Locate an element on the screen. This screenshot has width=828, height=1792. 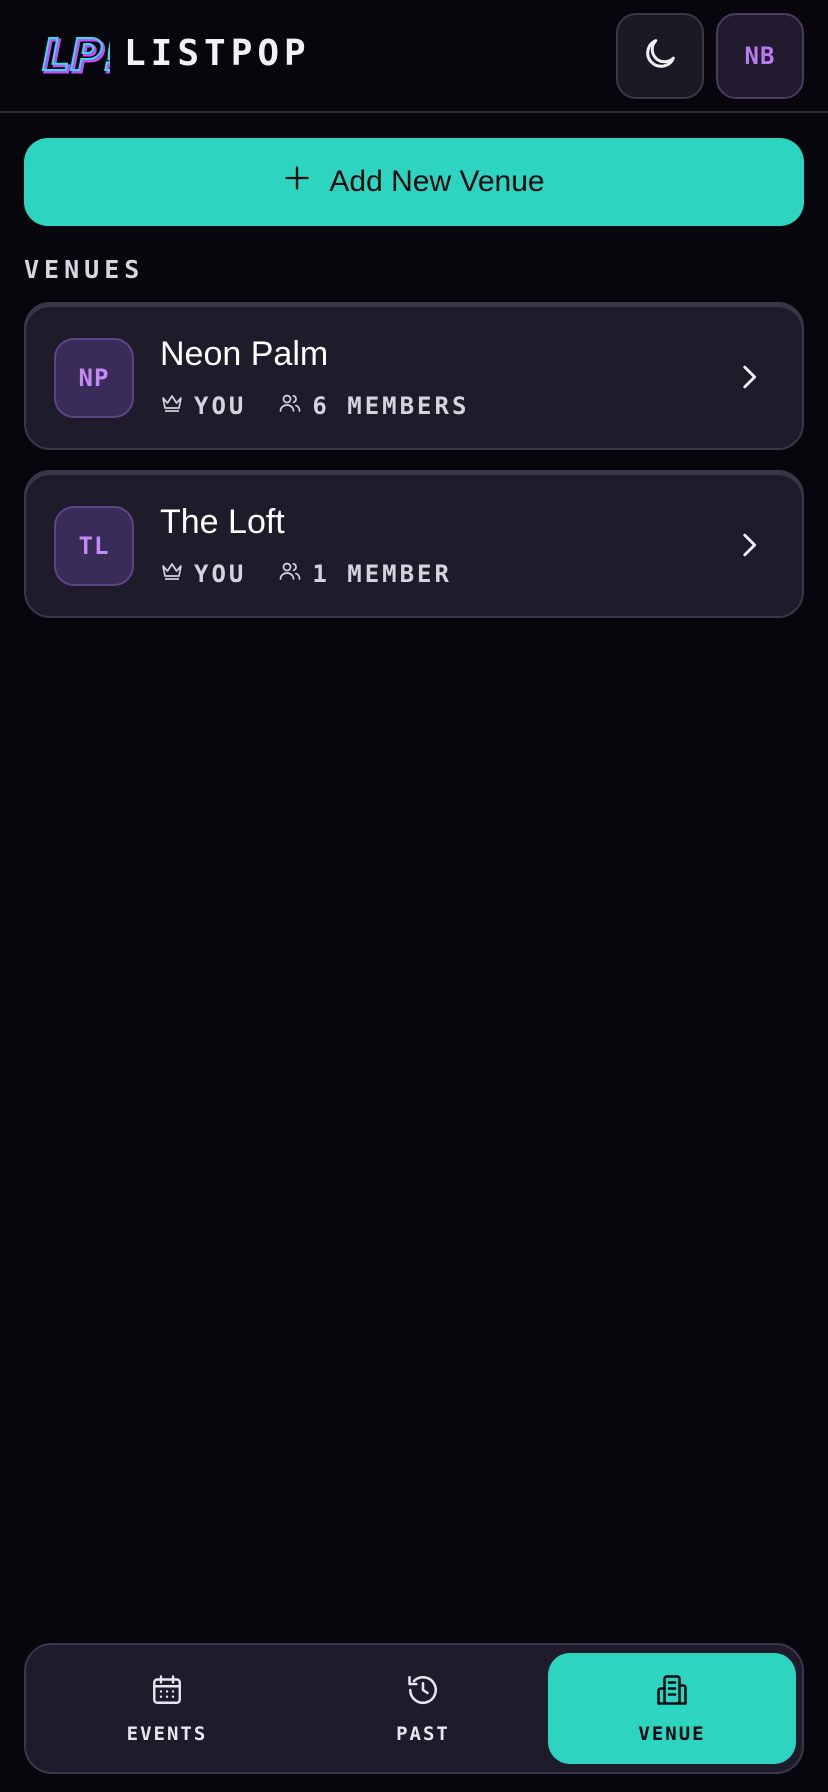
moon-icon is located at coordinates (660, 56).